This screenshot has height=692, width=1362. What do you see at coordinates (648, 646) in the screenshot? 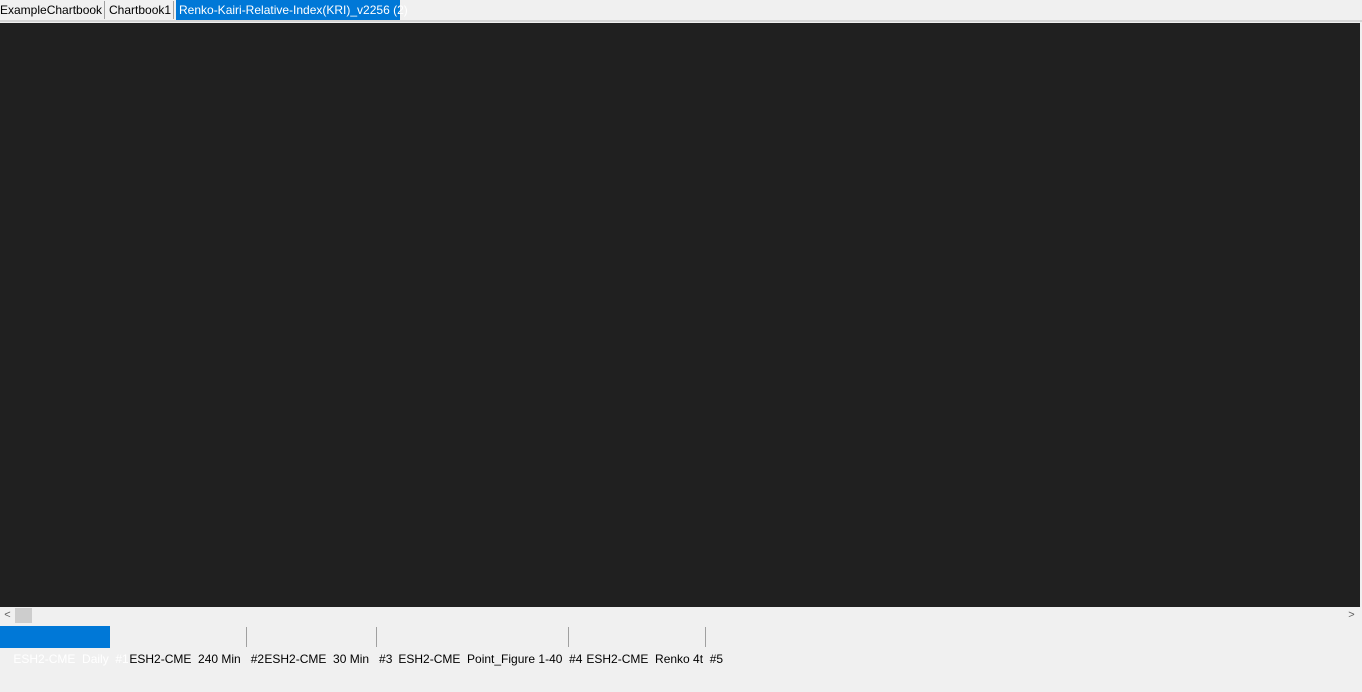
I see `chart-tab-renko: ESH2-CME Renko 4t #5` at bounding box center [648, 646].